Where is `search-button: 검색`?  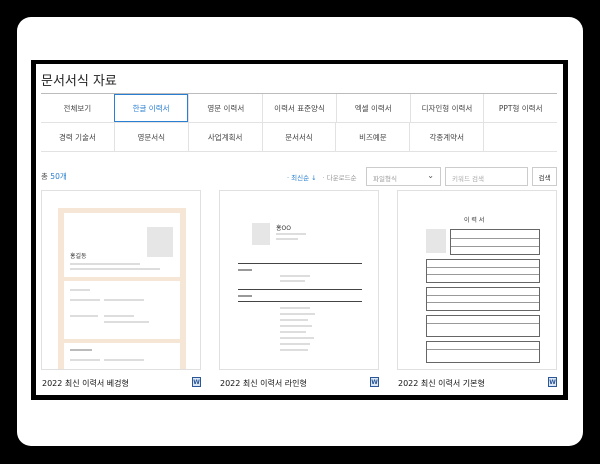 search-button: 검색 is located at coordinates (544, 176).